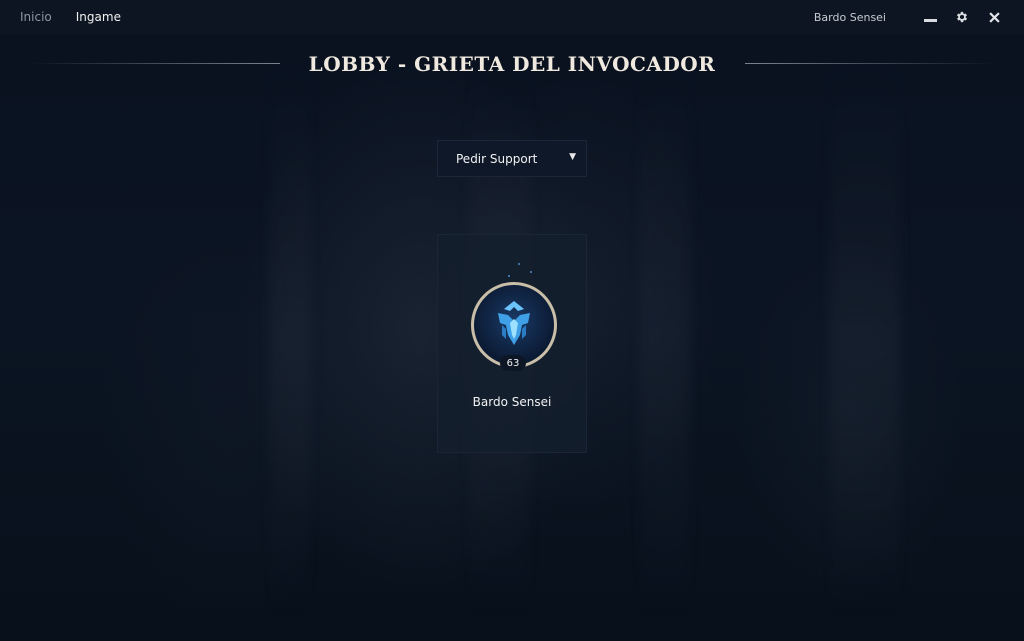  Describe the element at coordinates (514, 323) in the screenshot. I see `summoner-icon` at that location.